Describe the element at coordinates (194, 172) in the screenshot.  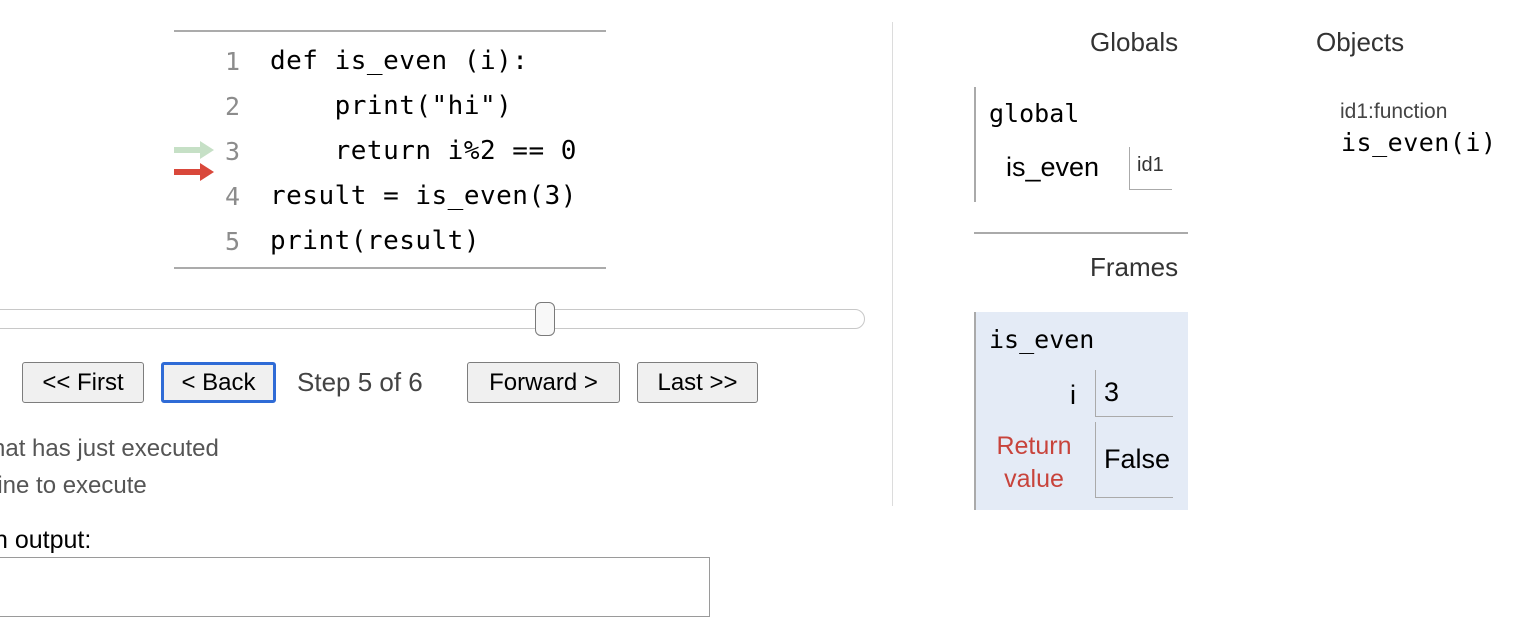
I see `next-line-arrow-icon` at that location.